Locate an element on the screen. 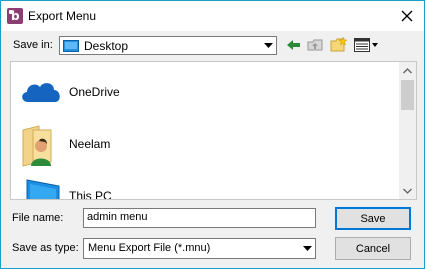 The width and height of the screenshot is (425, 269). list-item-this-pc: This PC is located at coordinates (203, 187).